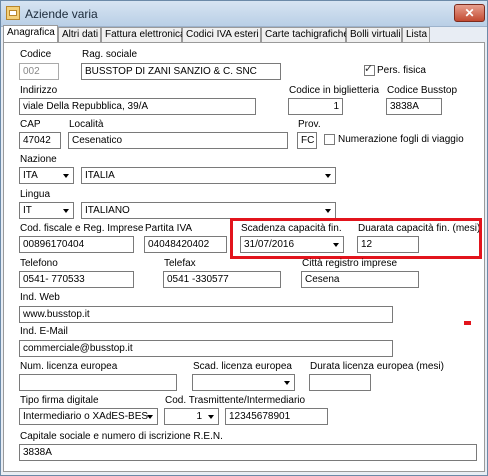  I want to click on lingua-name-value: ITALIANO, so click(107, 210).